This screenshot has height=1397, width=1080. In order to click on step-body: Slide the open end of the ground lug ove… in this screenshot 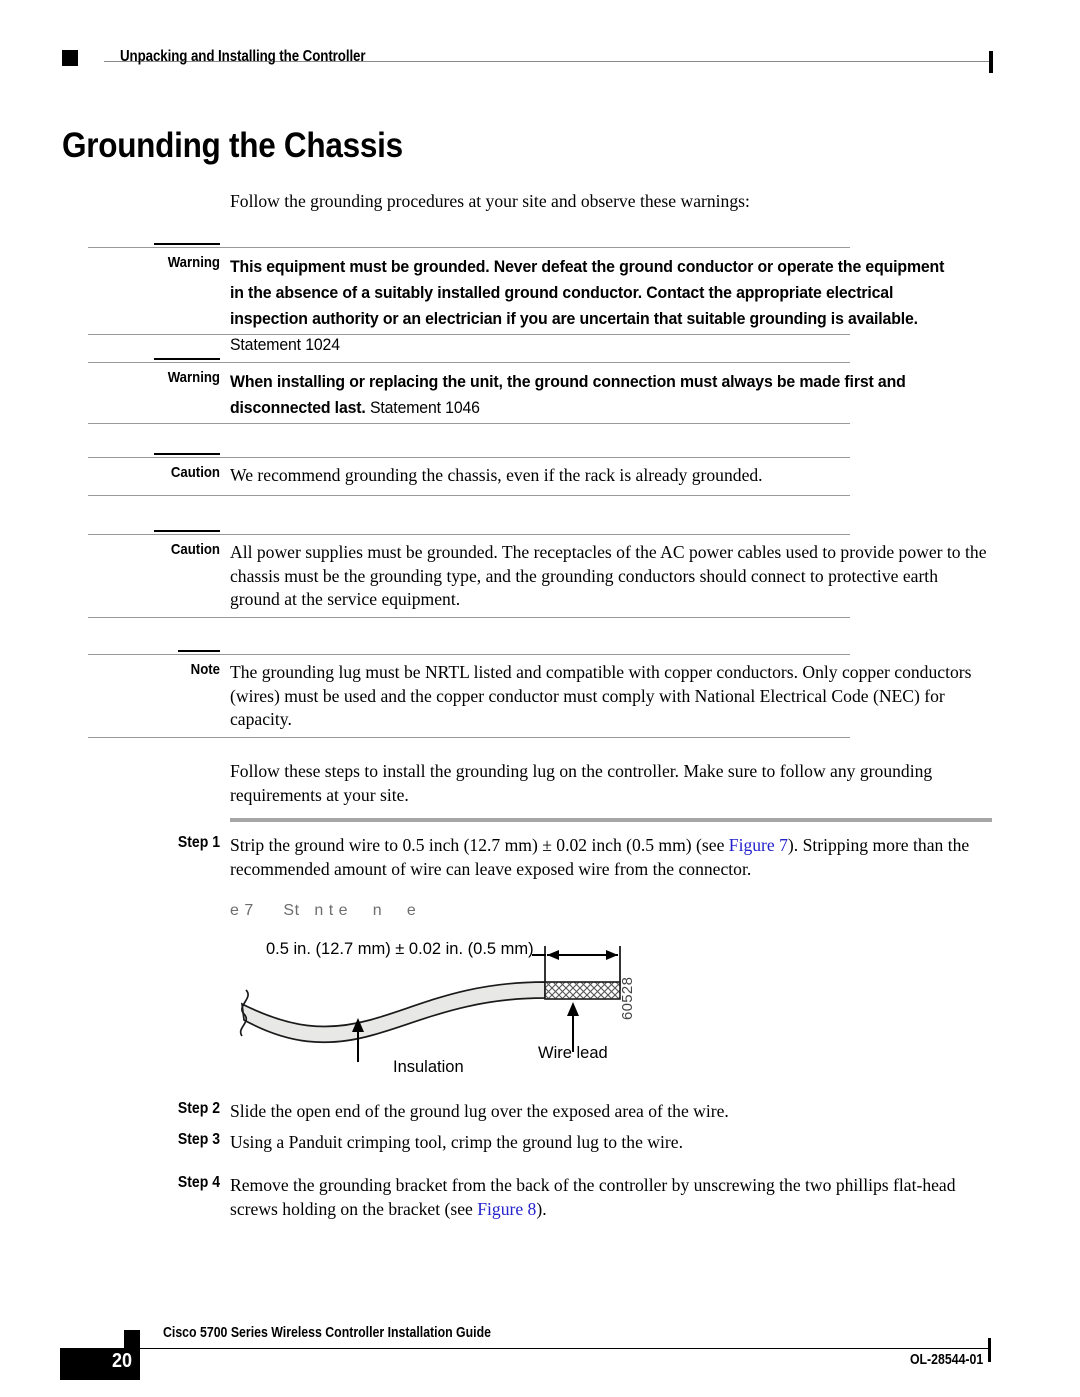, I will do `click(479, 1111)`.